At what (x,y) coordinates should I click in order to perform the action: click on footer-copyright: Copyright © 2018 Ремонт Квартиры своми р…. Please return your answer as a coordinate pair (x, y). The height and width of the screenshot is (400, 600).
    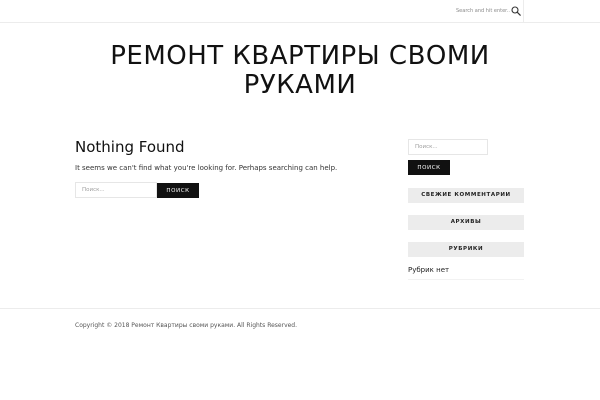
    Looking at the image, I should click on (186, 325).